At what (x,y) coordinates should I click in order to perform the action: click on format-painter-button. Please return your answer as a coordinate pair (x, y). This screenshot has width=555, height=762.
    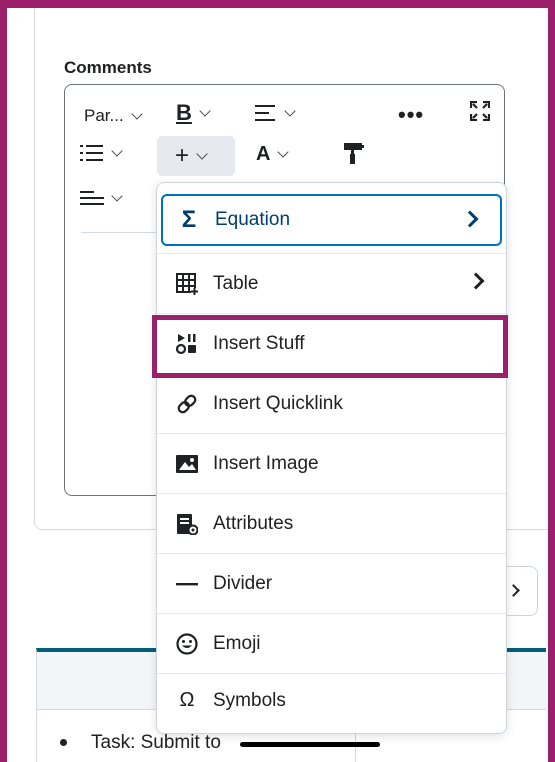
    Looking at the image, I should click on (354, 153).